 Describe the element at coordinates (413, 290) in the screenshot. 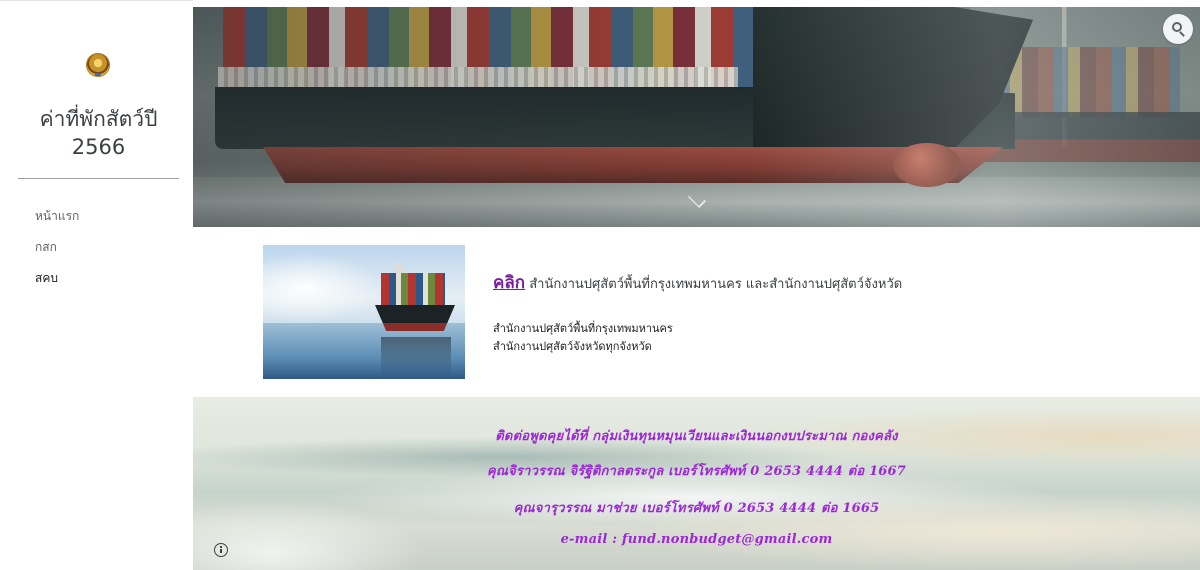

I see `photo-containers` at that location.